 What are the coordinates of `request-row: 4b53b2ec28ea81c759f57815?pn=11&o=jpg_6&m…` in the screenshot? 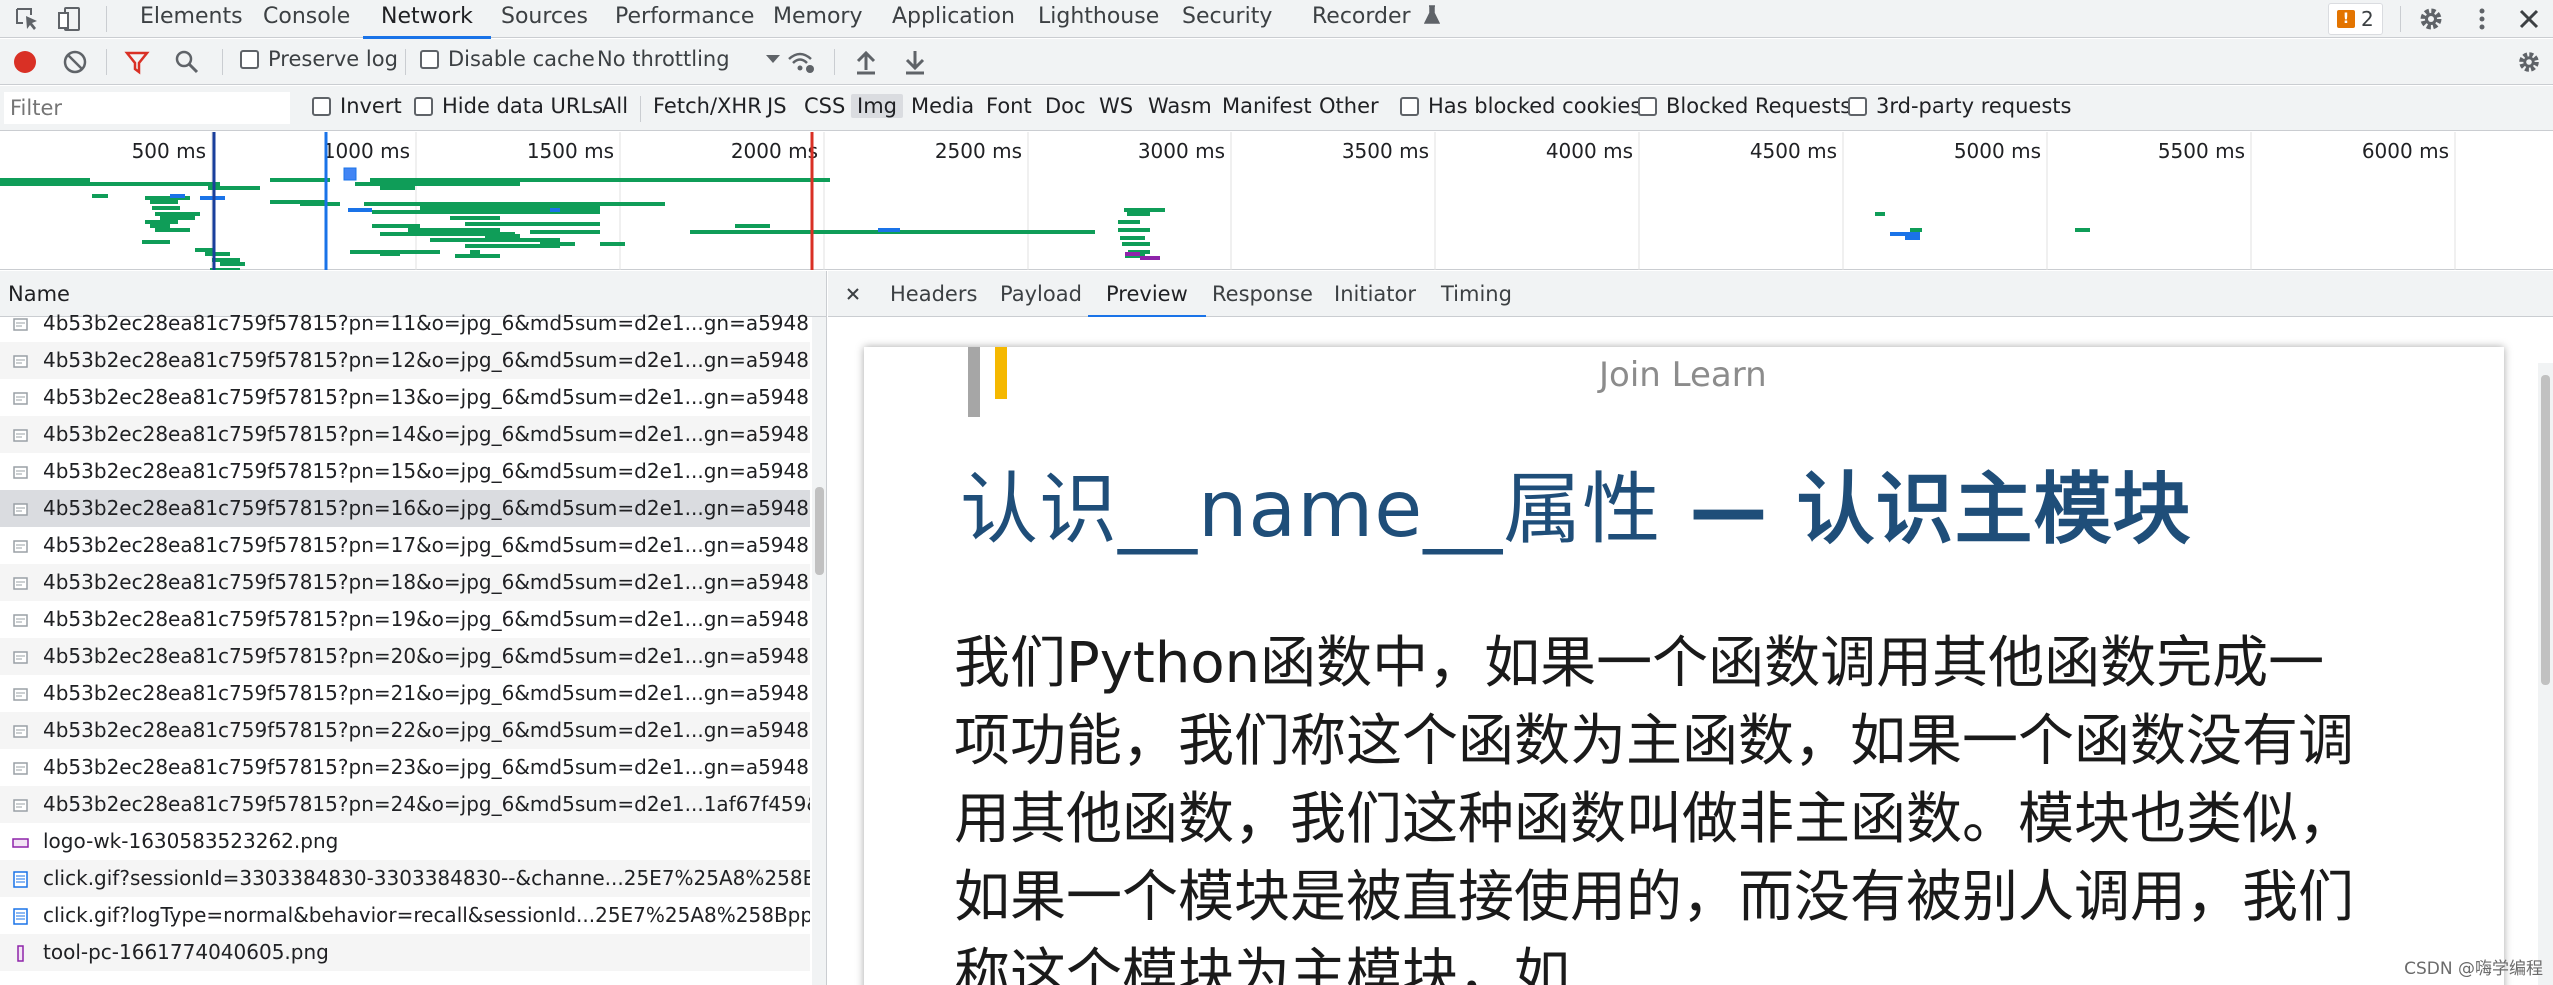 It's located at (405, 323).